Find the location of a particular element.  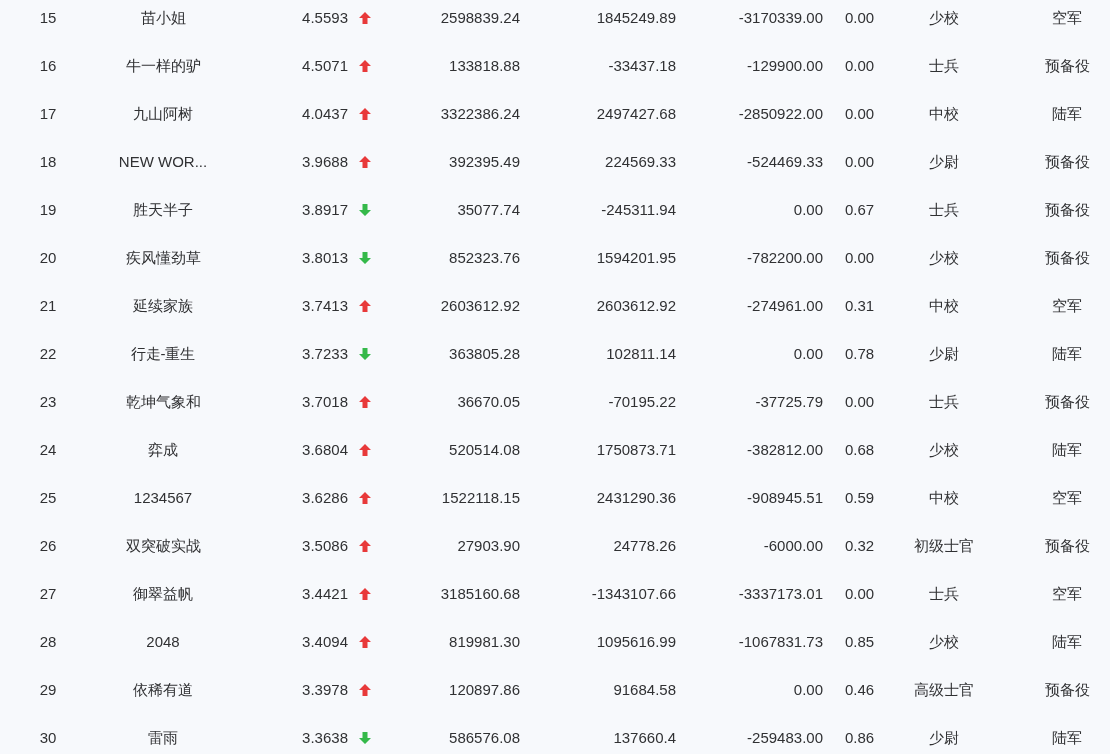

table-cell: 3.7018 is located at coordinates (325, 401).